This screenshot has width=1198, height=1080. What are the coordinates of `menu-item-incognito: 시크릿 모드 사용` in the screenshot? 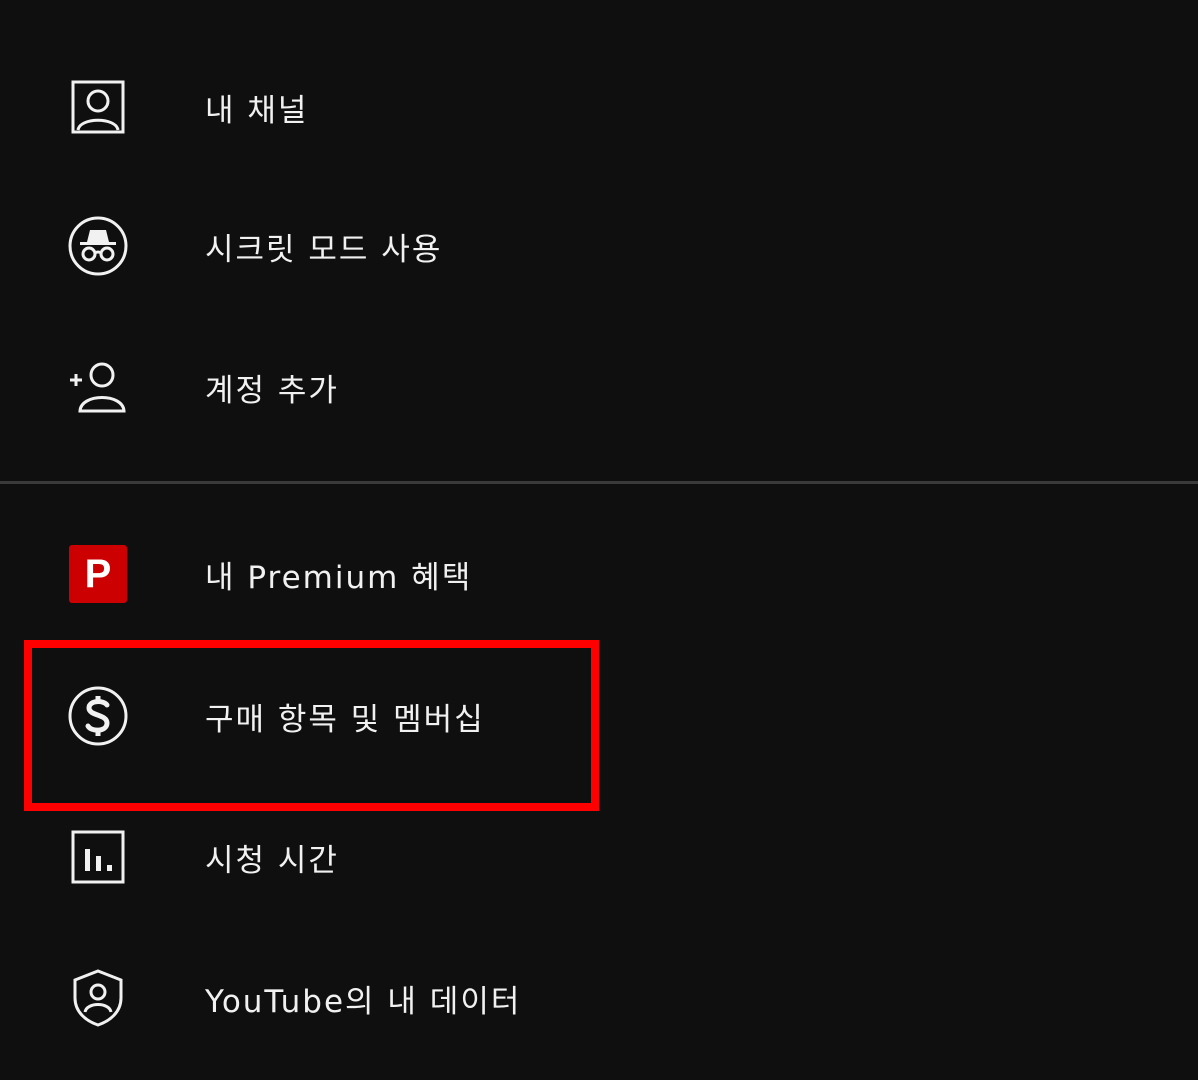 It's located at (599, 246).